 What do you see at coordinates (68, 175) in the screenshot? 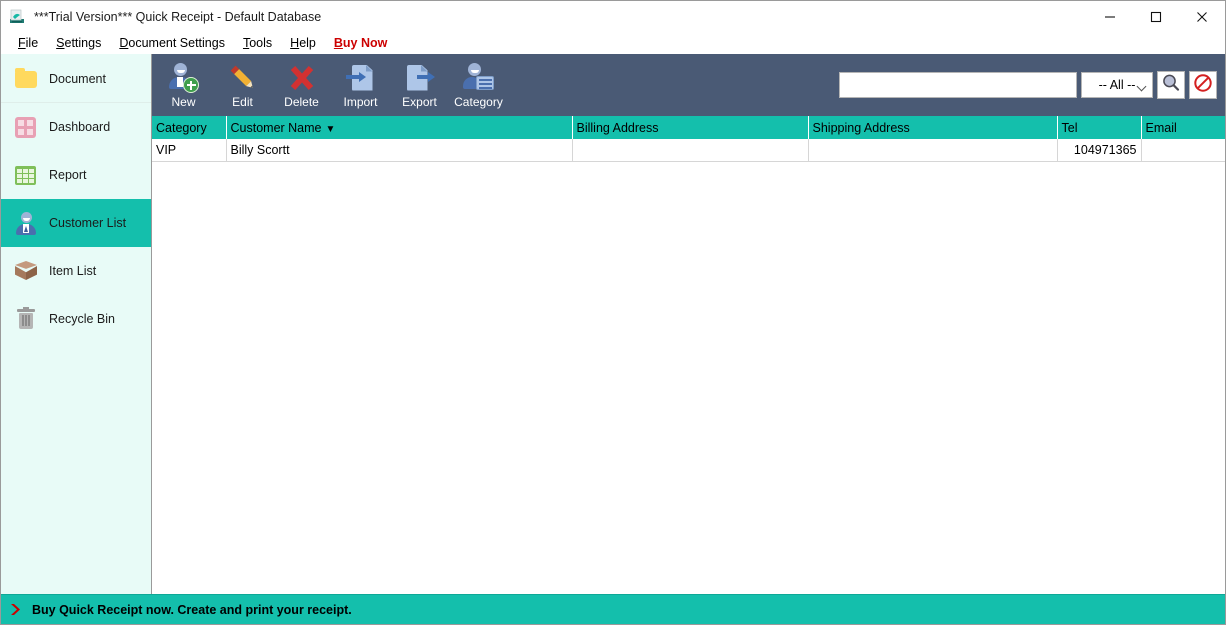
I see `sidebar-item-report-label: Report` at bounding box center [68, 175].